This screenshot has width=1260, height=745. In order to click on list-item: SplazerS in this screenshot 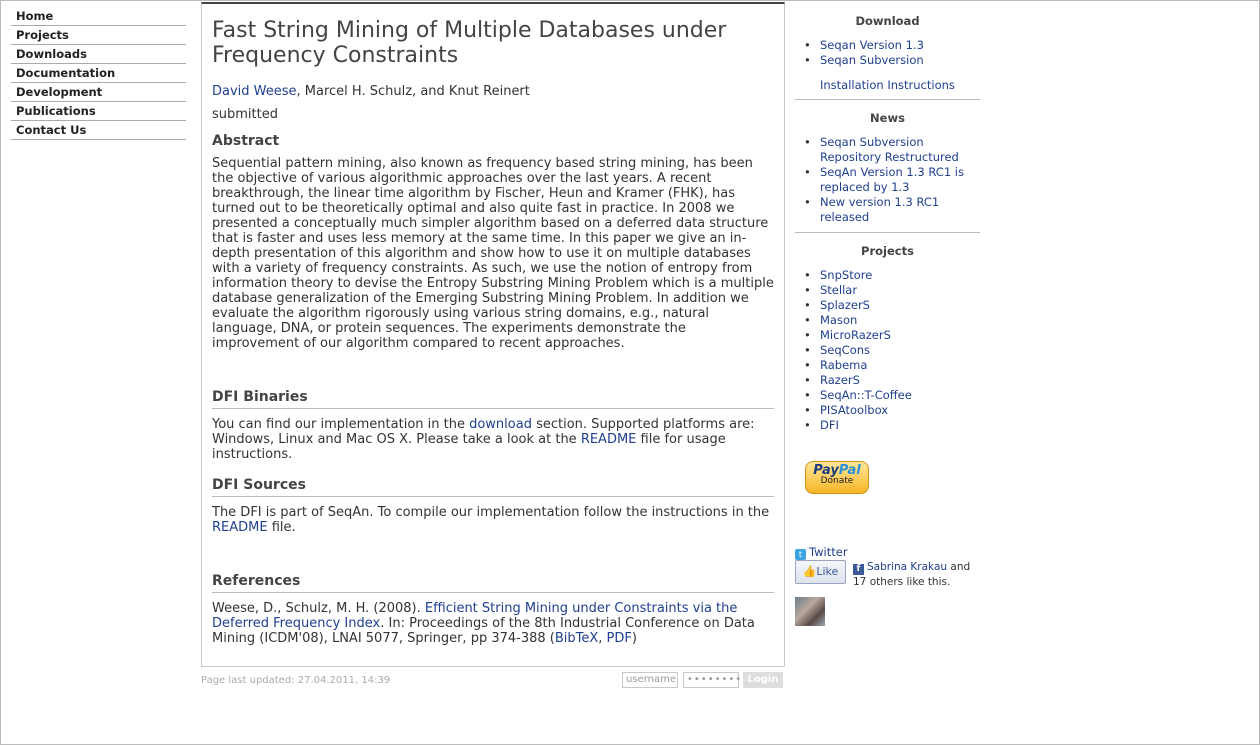, I will do `click(887, 305)`.